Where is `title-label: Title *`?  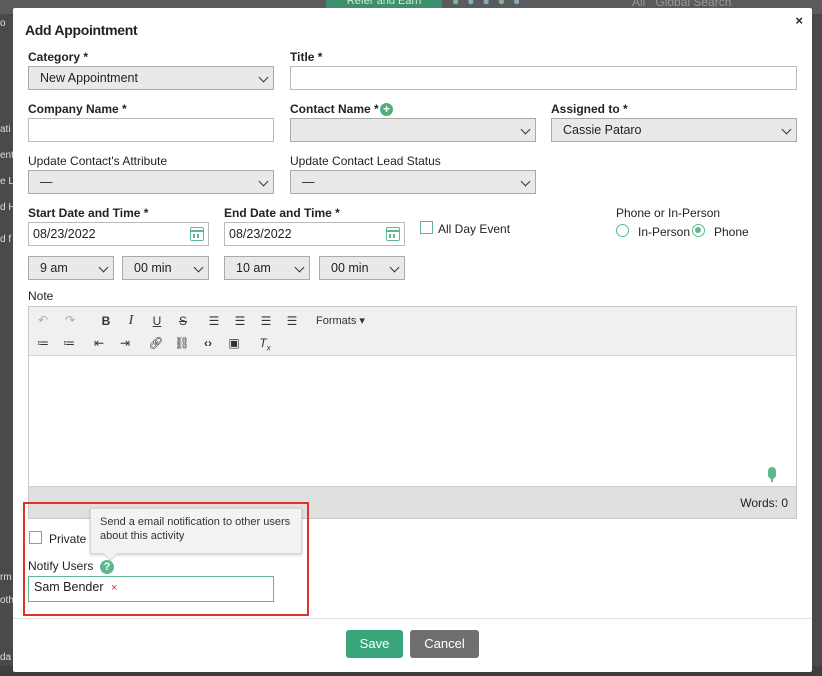
title-label: Title * is located at coordinates (306, 57).